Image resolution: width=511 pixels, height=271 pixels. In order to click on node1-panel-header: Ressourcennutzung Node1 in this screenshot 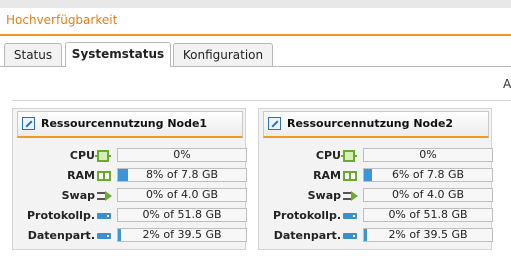, I will do `click(130, 124)`.